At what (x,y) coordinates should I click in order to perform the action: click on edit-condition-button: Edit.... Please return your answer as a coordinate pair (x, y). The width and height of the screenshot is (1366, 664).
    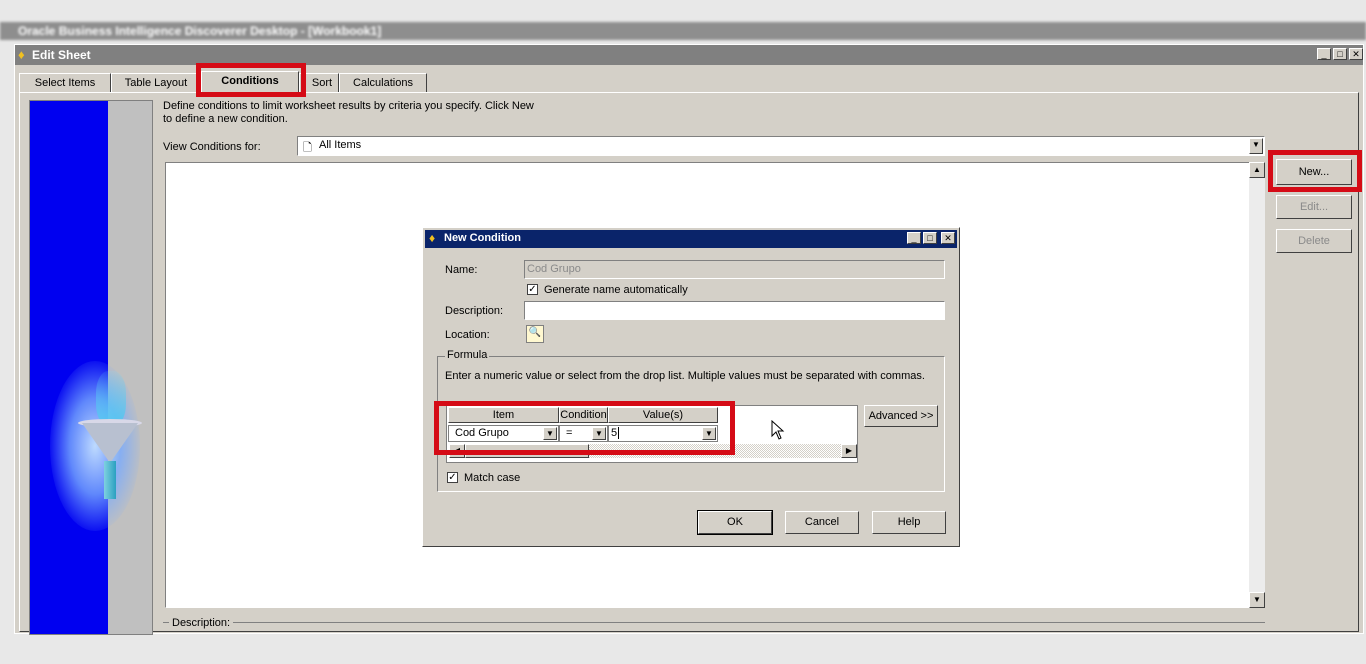
    Looking at the image, I should click on (1314, 207).